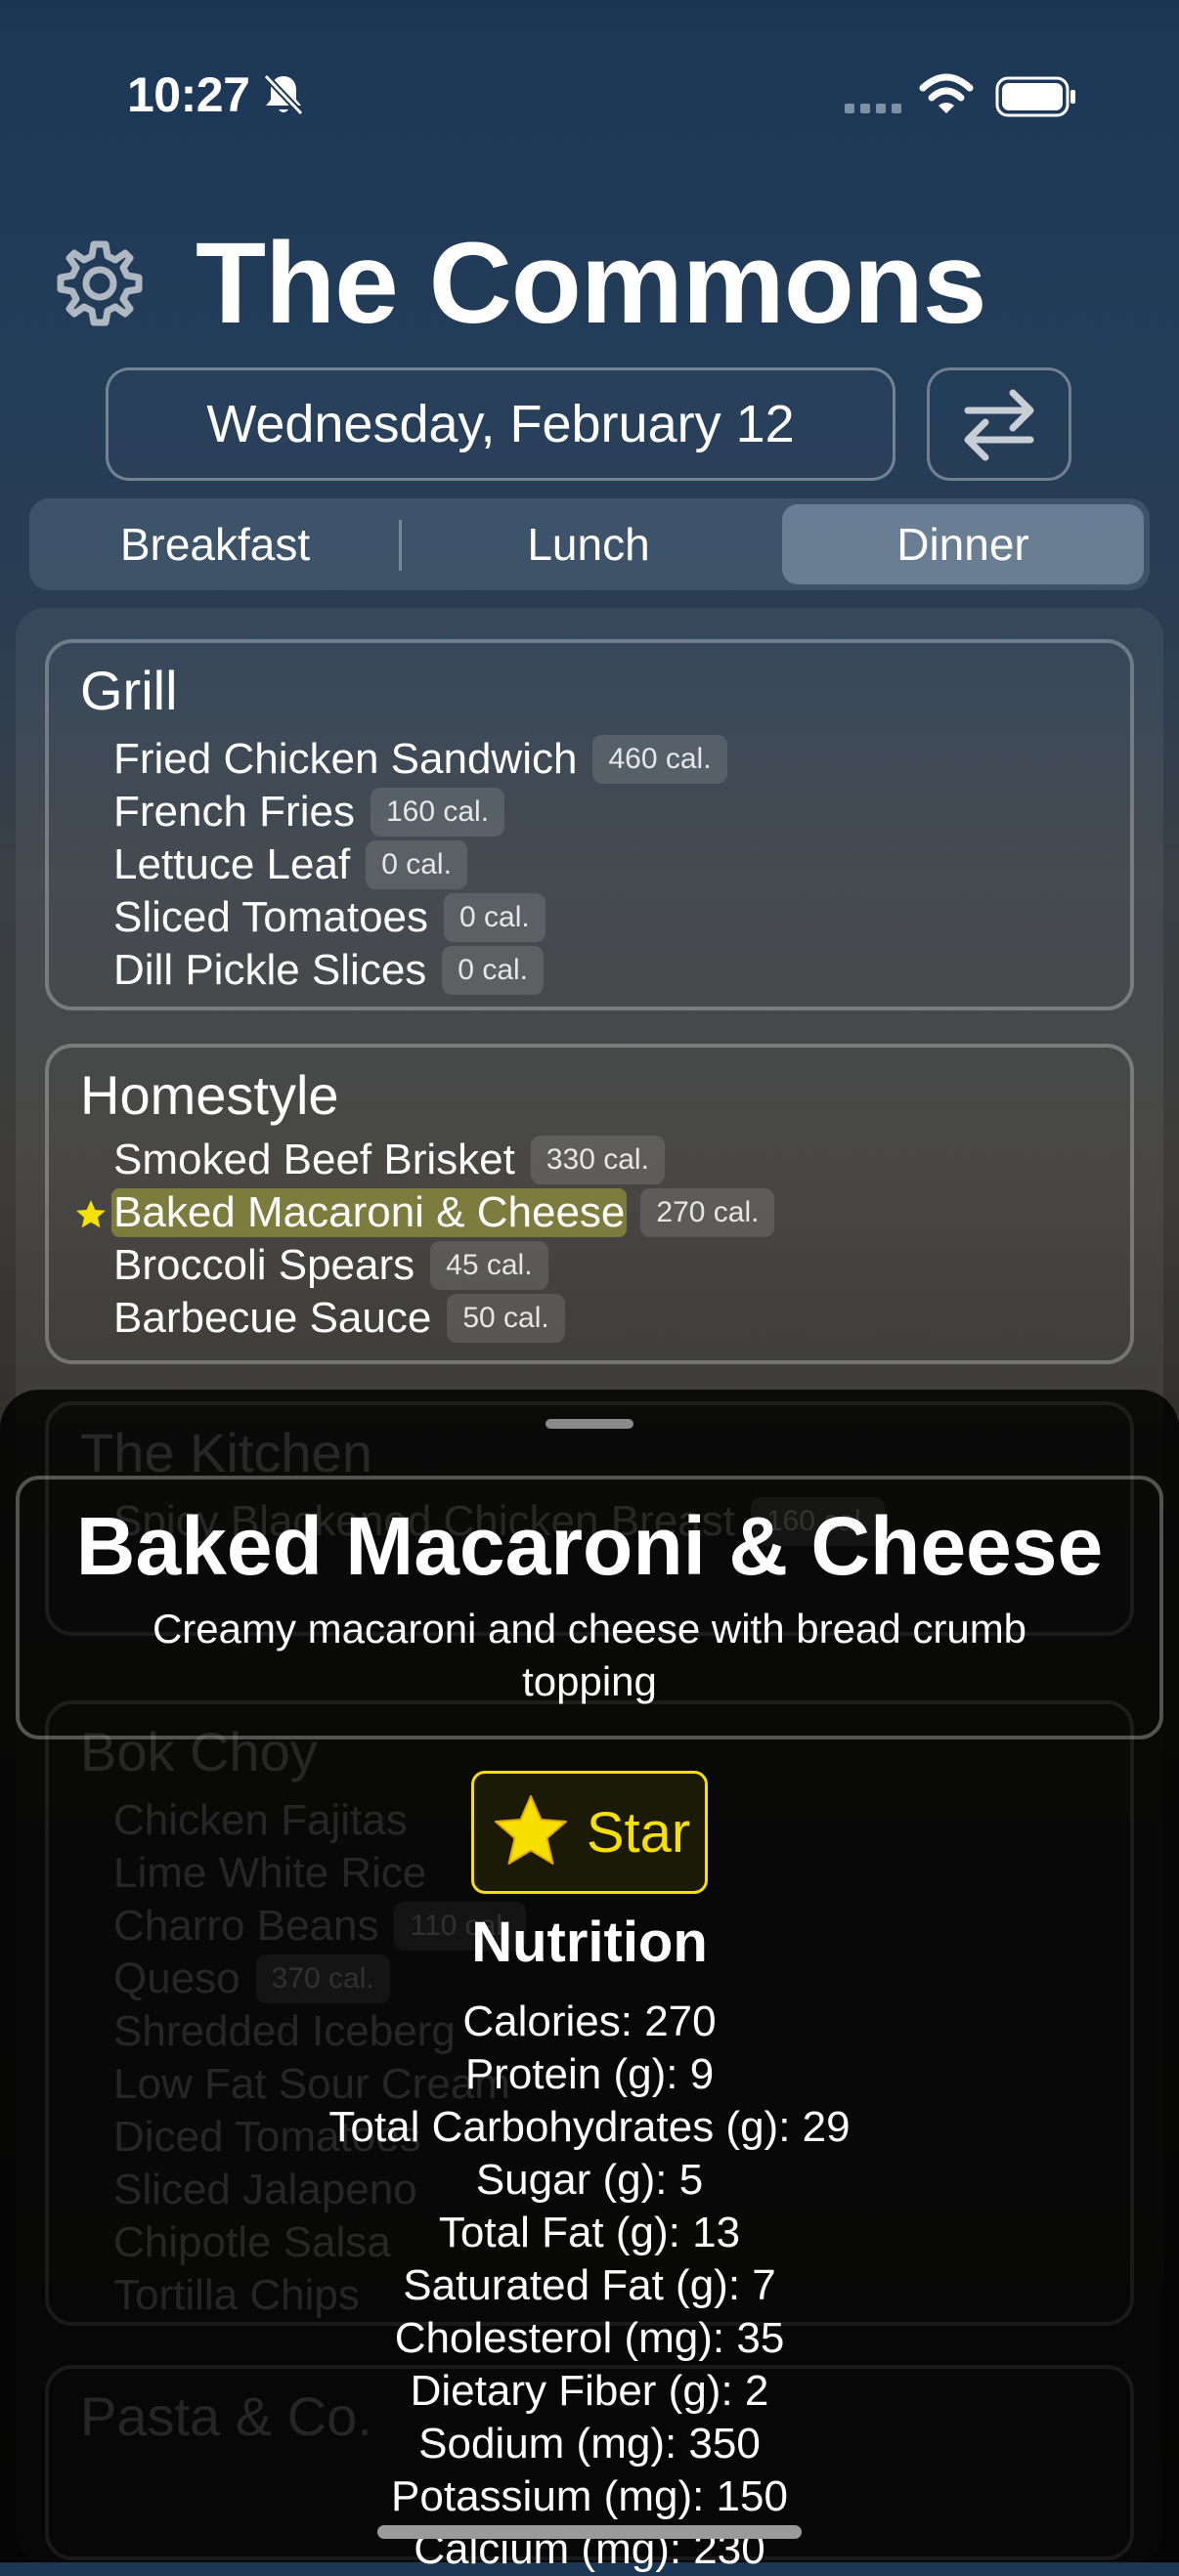  I want to click on star-button-label: Star, so click(638, 1833).